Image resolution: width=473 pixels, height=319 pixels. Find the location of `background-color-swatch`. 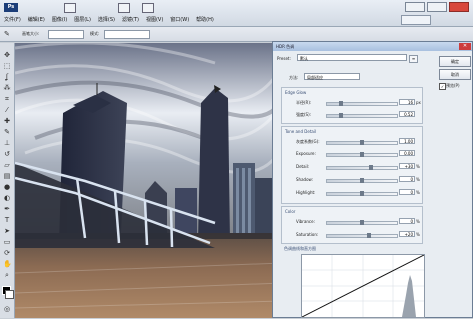

background-color-swatch is located at coordinates (9, 294).